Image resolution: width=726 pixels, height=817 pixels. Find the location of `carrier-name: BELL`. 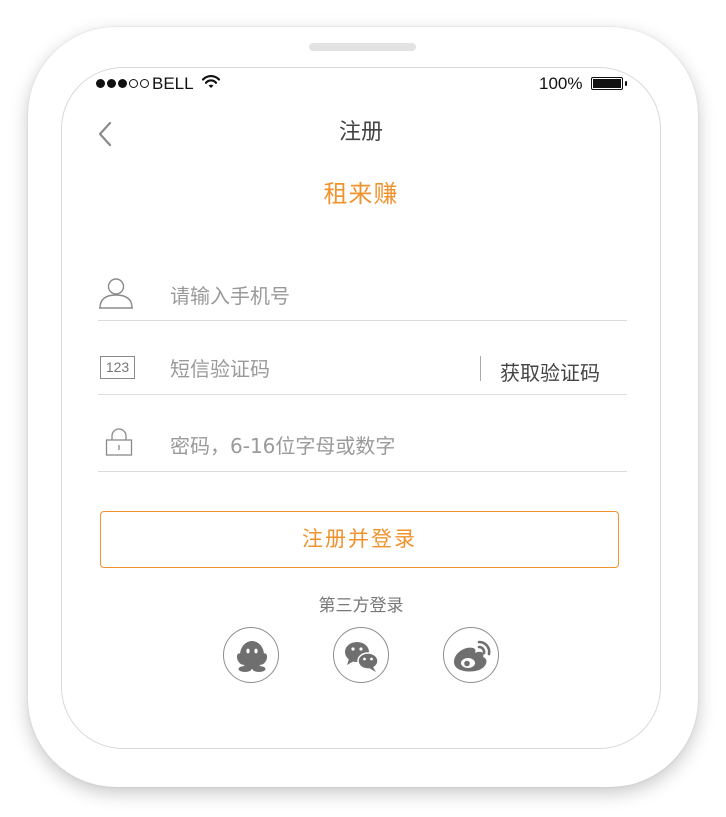

carrier-name: BELL is located at coordinates (173, 83).